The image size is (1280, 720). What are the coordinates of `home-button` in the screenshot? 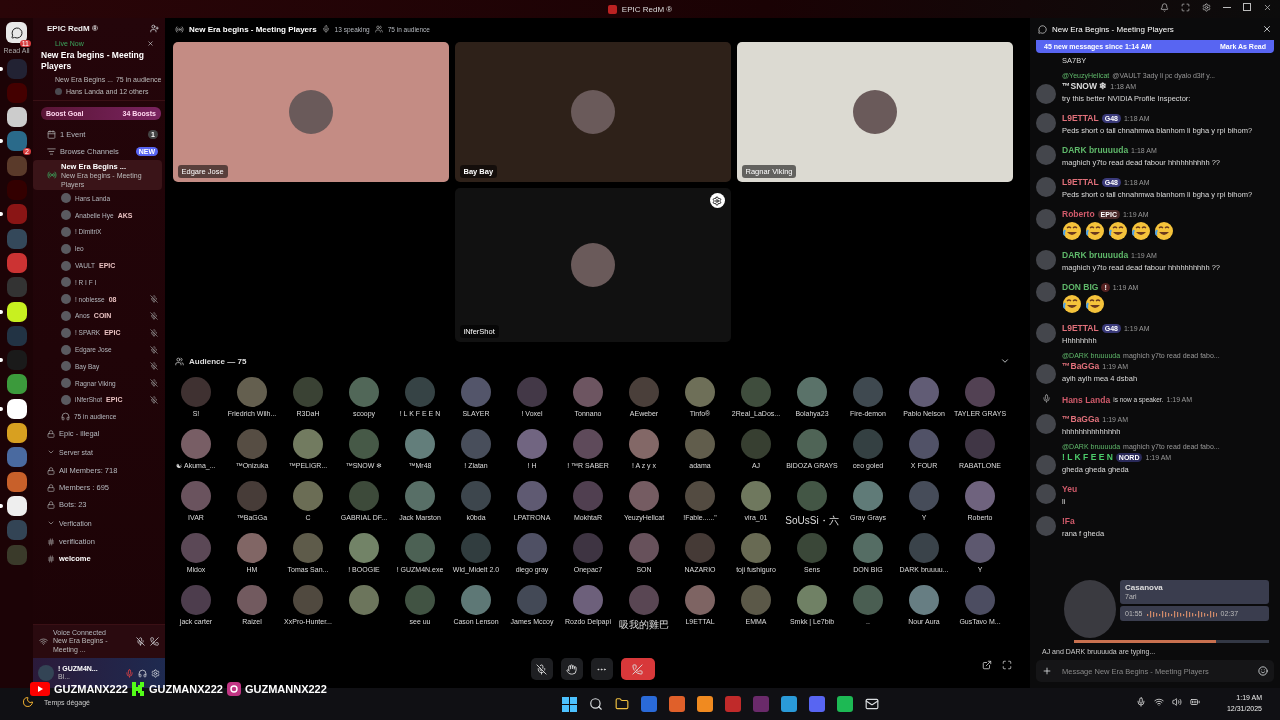 It's located at (16, 32).